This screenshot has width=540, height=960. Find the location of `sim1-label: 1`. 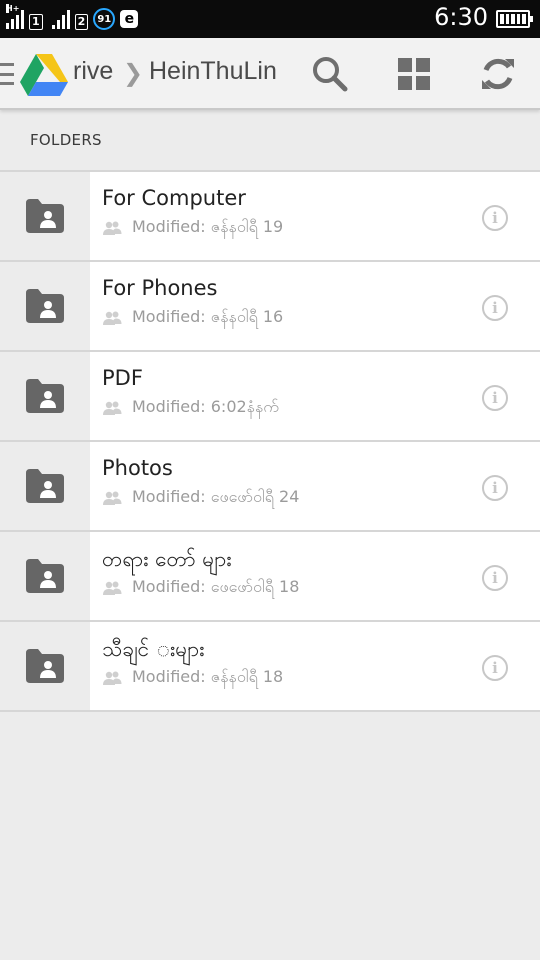

sim1-label: 1 is located at coordinates (36, 22).